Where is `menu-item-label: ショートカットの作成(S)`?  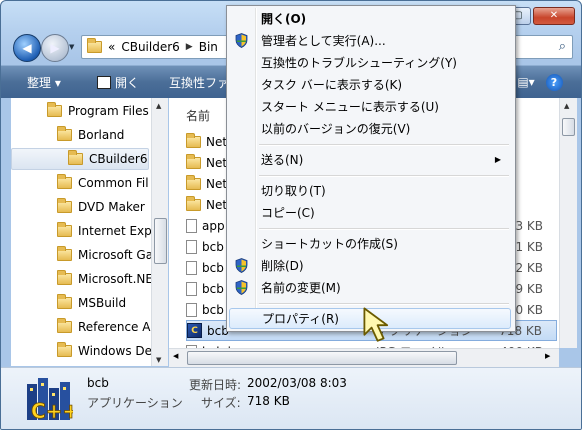 menu-item-label: ショートカットの作成(S) is located at coordinates (329, 244).